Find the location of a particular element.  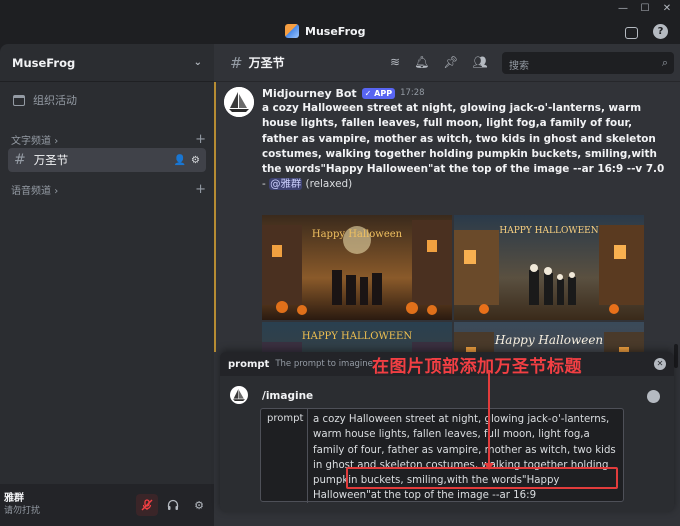

message-header: Midjourney Bot ✓ APP 17:28 is located at coordinates (466, 93).